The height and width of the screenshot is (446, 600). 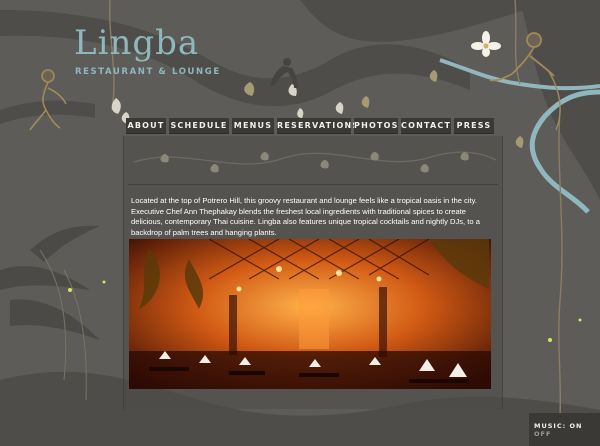 I want to click on music-off-button: OFF, so click(x=542, y=434).